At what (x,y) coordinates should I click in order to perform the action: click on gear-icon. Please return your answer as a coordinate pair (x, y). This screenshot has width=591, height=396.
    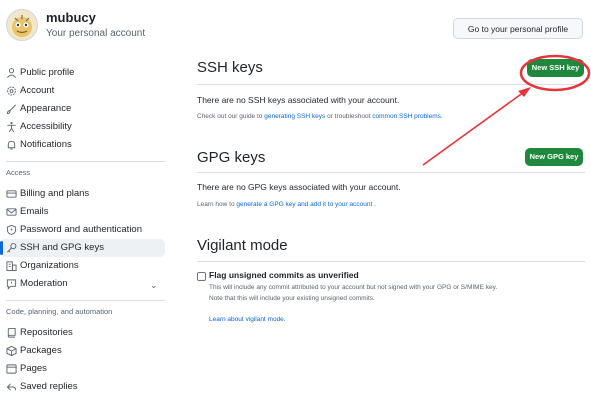
    Looking at the image, I should click on (11, 91).